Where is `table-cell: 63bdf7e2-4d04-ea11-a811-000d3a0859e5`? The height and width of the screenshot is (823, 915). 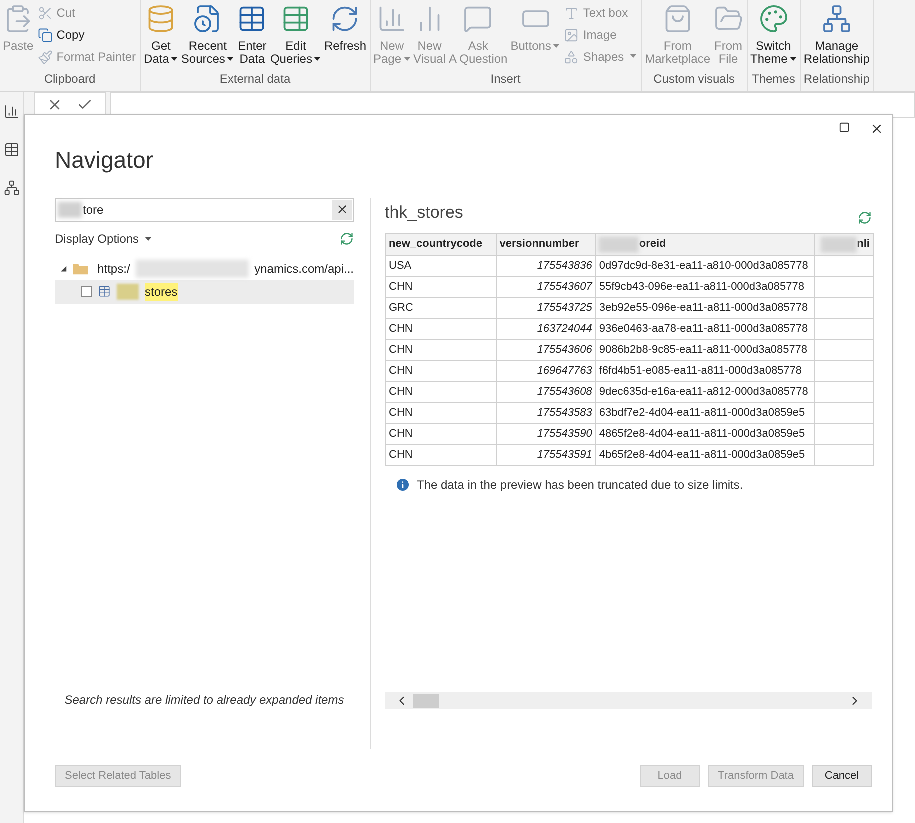 table-cell: 63bdf7e2-4d04-ea11-a811-000d3a0859e5 is located at coordinates (705, 413).